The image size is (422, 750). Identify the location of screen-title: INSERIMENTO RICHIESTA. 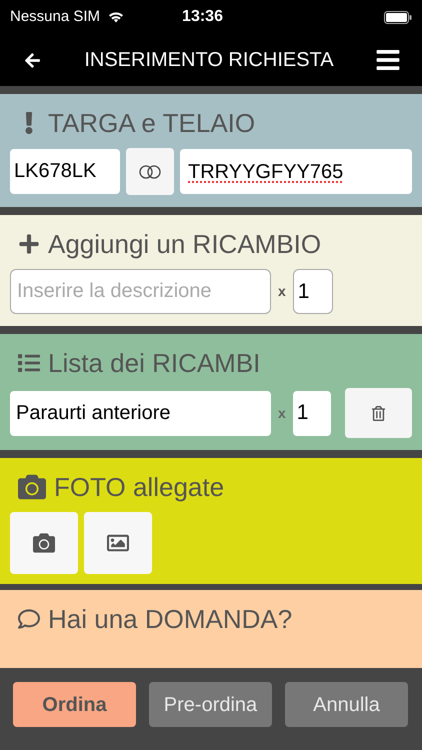
(209, 60).